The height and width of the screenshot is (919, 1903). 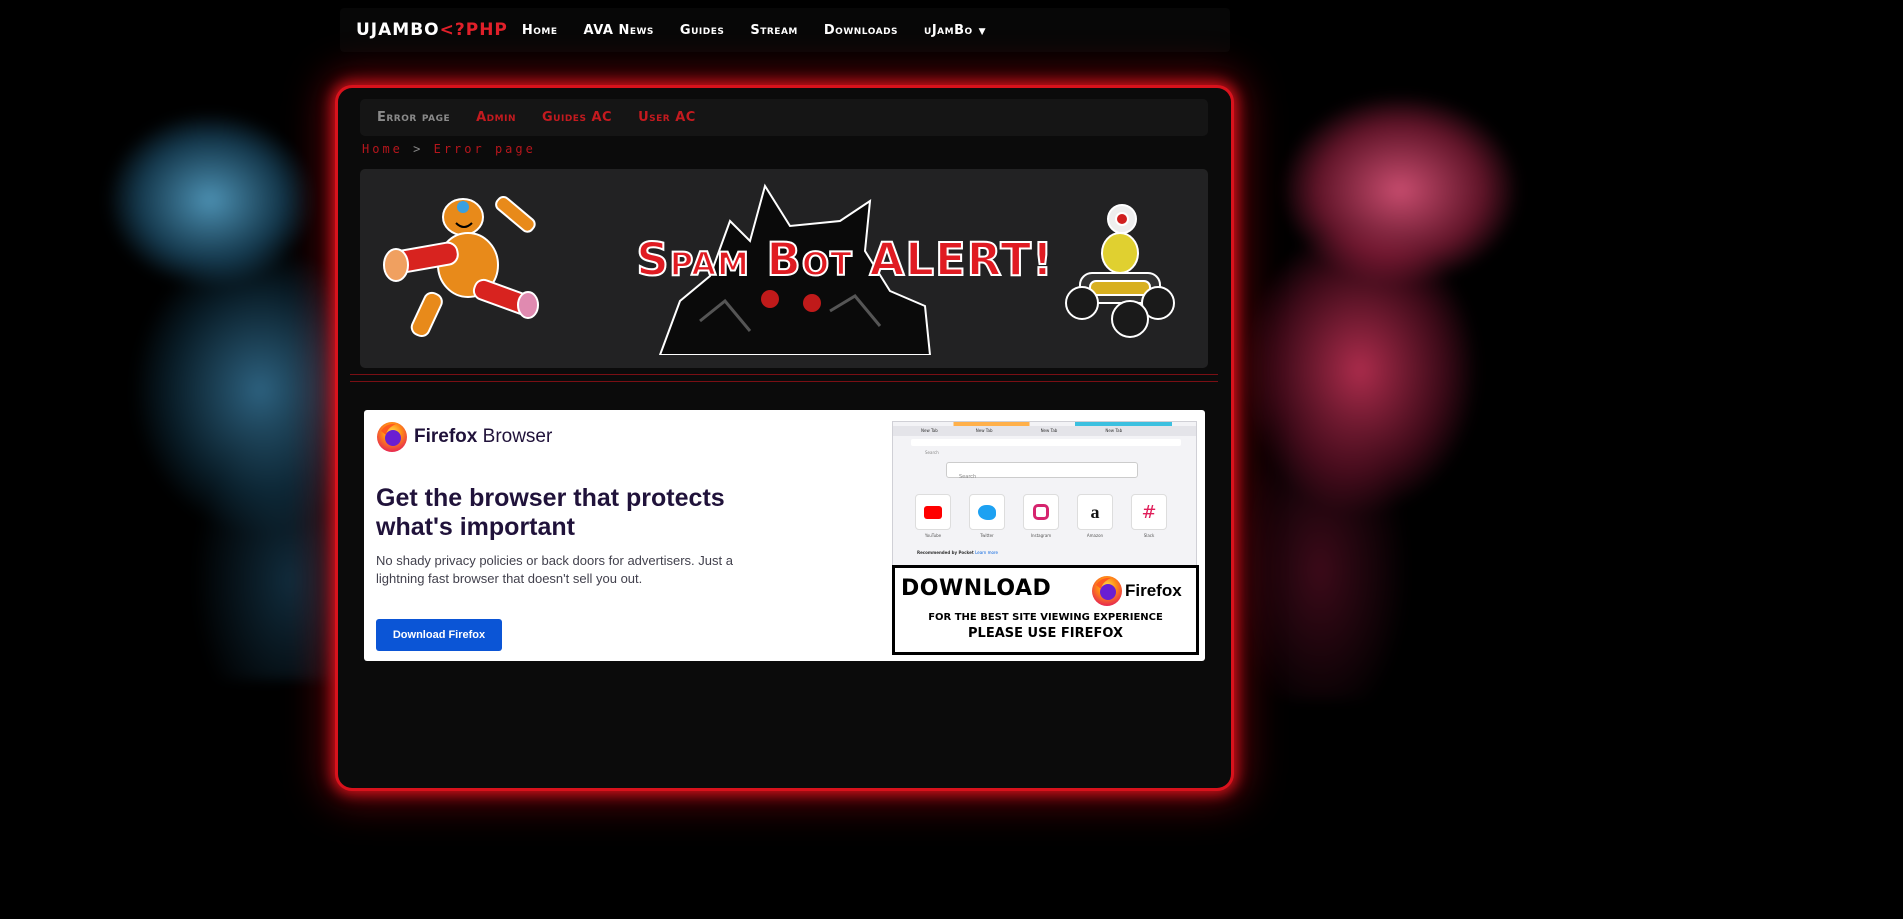 What do you see at coordinates (484, 149) in the screenshot?
I see `breadcrumb-current: Error page` at bounding box center [484, 149].